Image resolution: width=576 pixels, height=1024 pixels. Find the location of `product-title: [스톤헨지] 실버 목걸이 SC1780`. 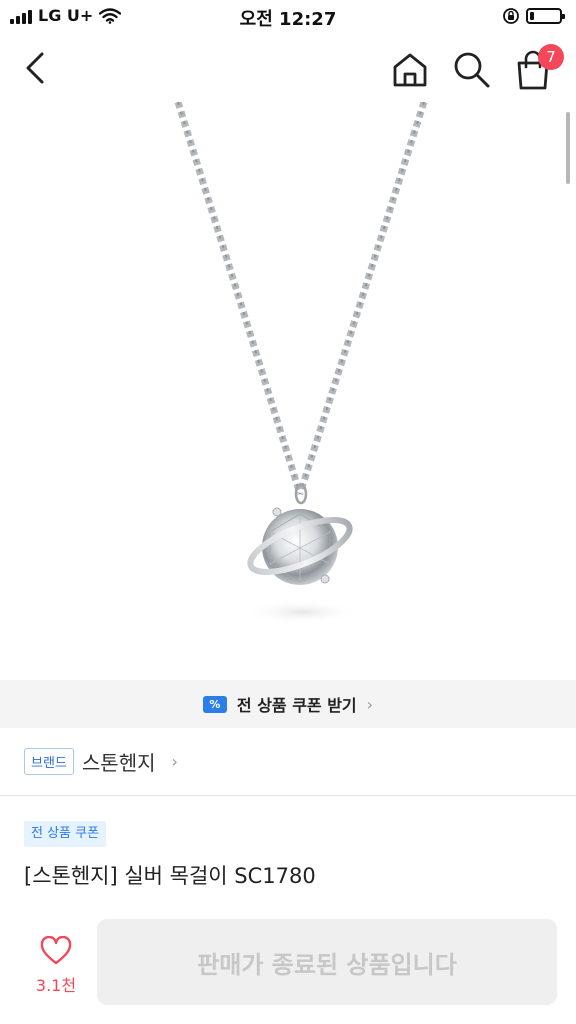

product-title: [스톤헨지] 실버 목걸이 SC1780 is located at coordinates (170, 876).